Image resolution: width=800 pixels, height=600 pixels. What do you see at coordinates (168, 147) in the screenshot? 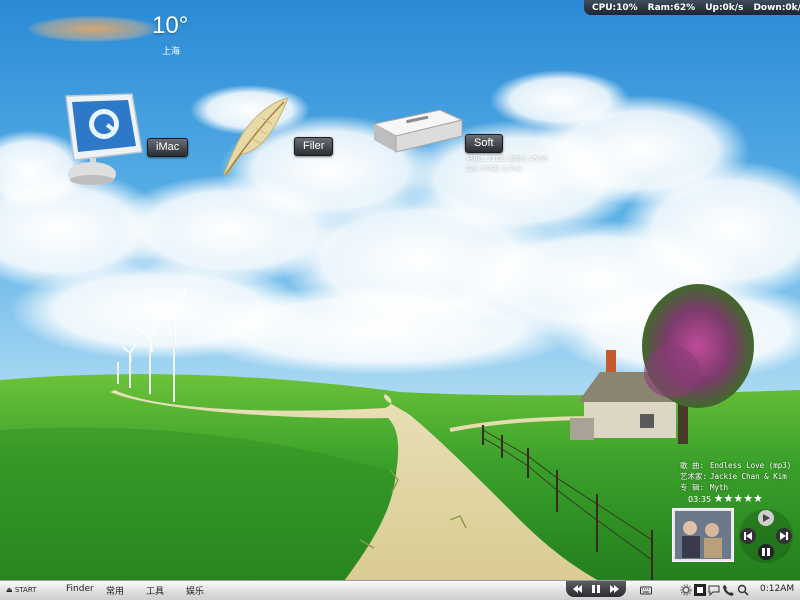
I see `shortcut-imac-label: iMac` at bounding box center [168, 147].